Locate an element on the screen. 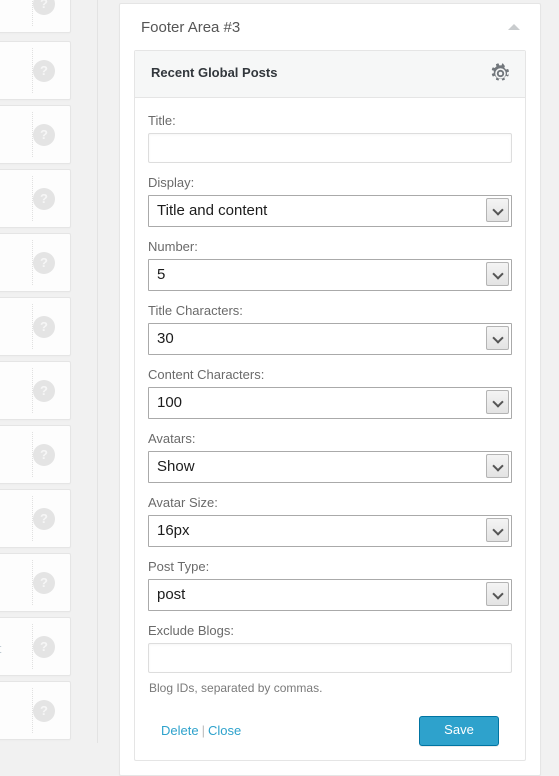  select-avatars: Show is located at coordinates (330, 467).